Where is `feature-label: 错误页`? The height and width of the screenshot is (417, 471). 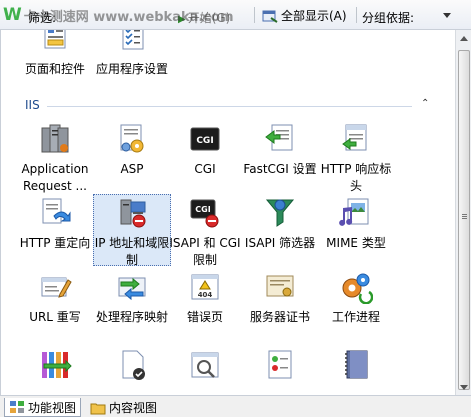
feature-label: 错误页 is located at coordinates (204, 317).